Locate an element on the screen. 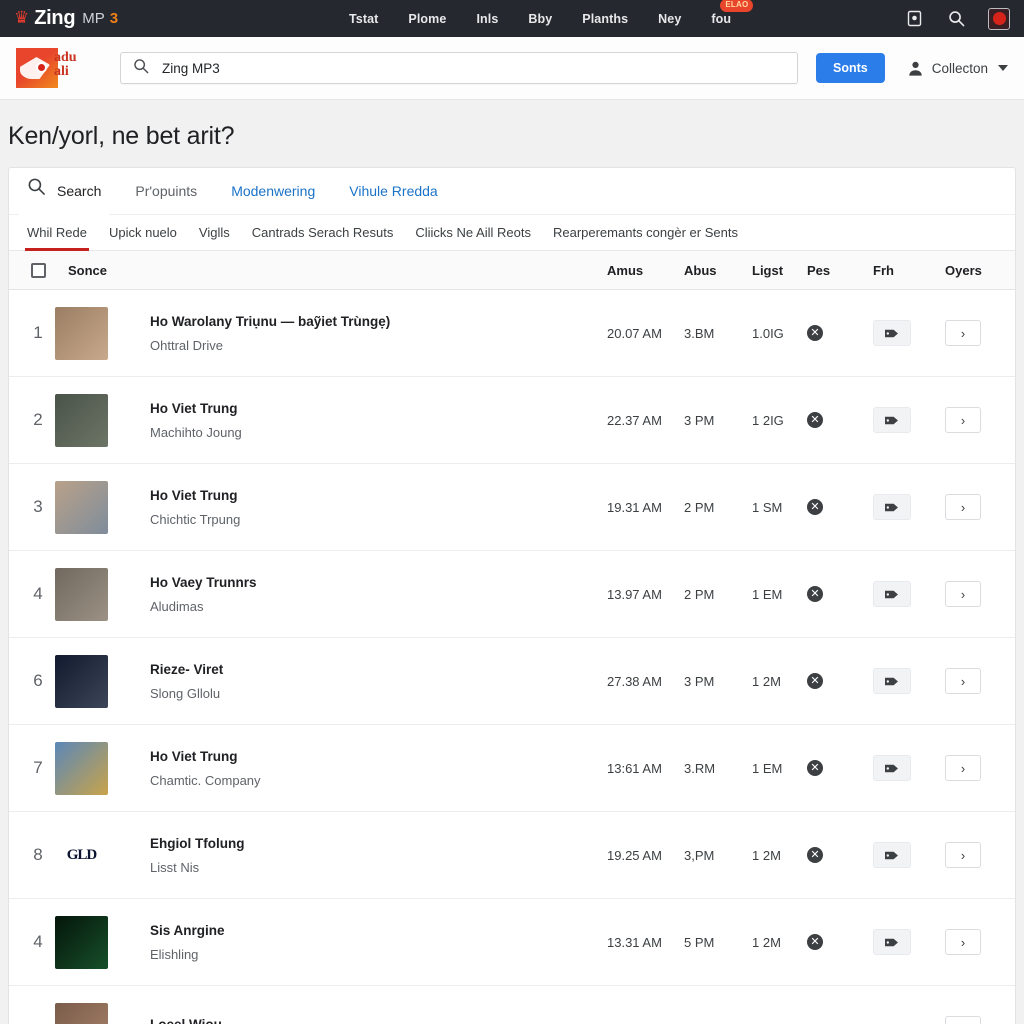 The width and height of the screenshot is (1024, 1024). cell-oyers: › is located at coordinates (980, 1020).